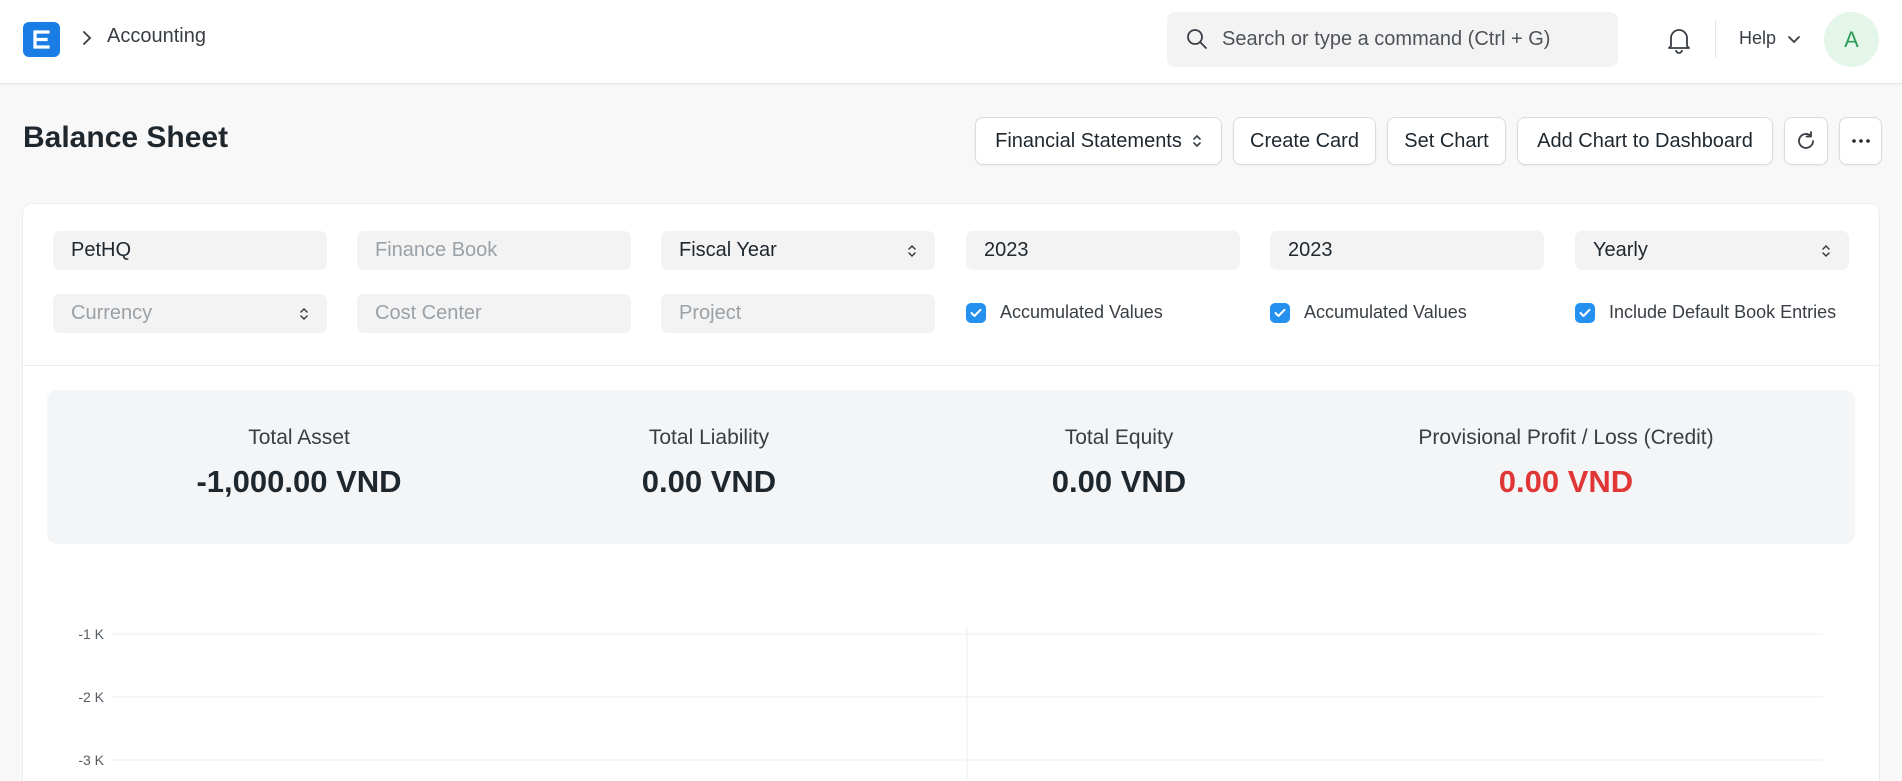  I want to click on user-avatar: A, so click(1851, 39).